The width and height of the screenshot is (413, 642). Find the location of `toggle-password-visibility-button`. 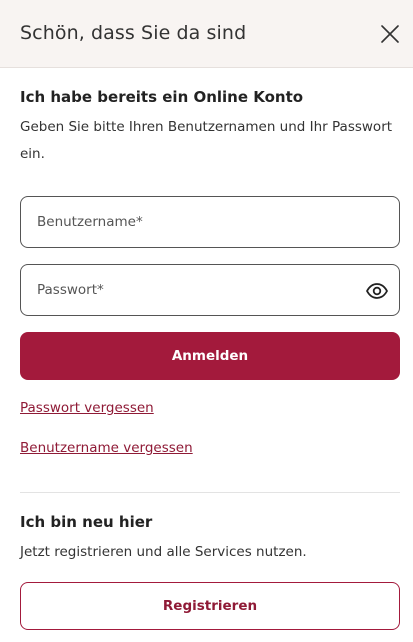

toggle-password-visibility-button is located at coordinates (377, 291).